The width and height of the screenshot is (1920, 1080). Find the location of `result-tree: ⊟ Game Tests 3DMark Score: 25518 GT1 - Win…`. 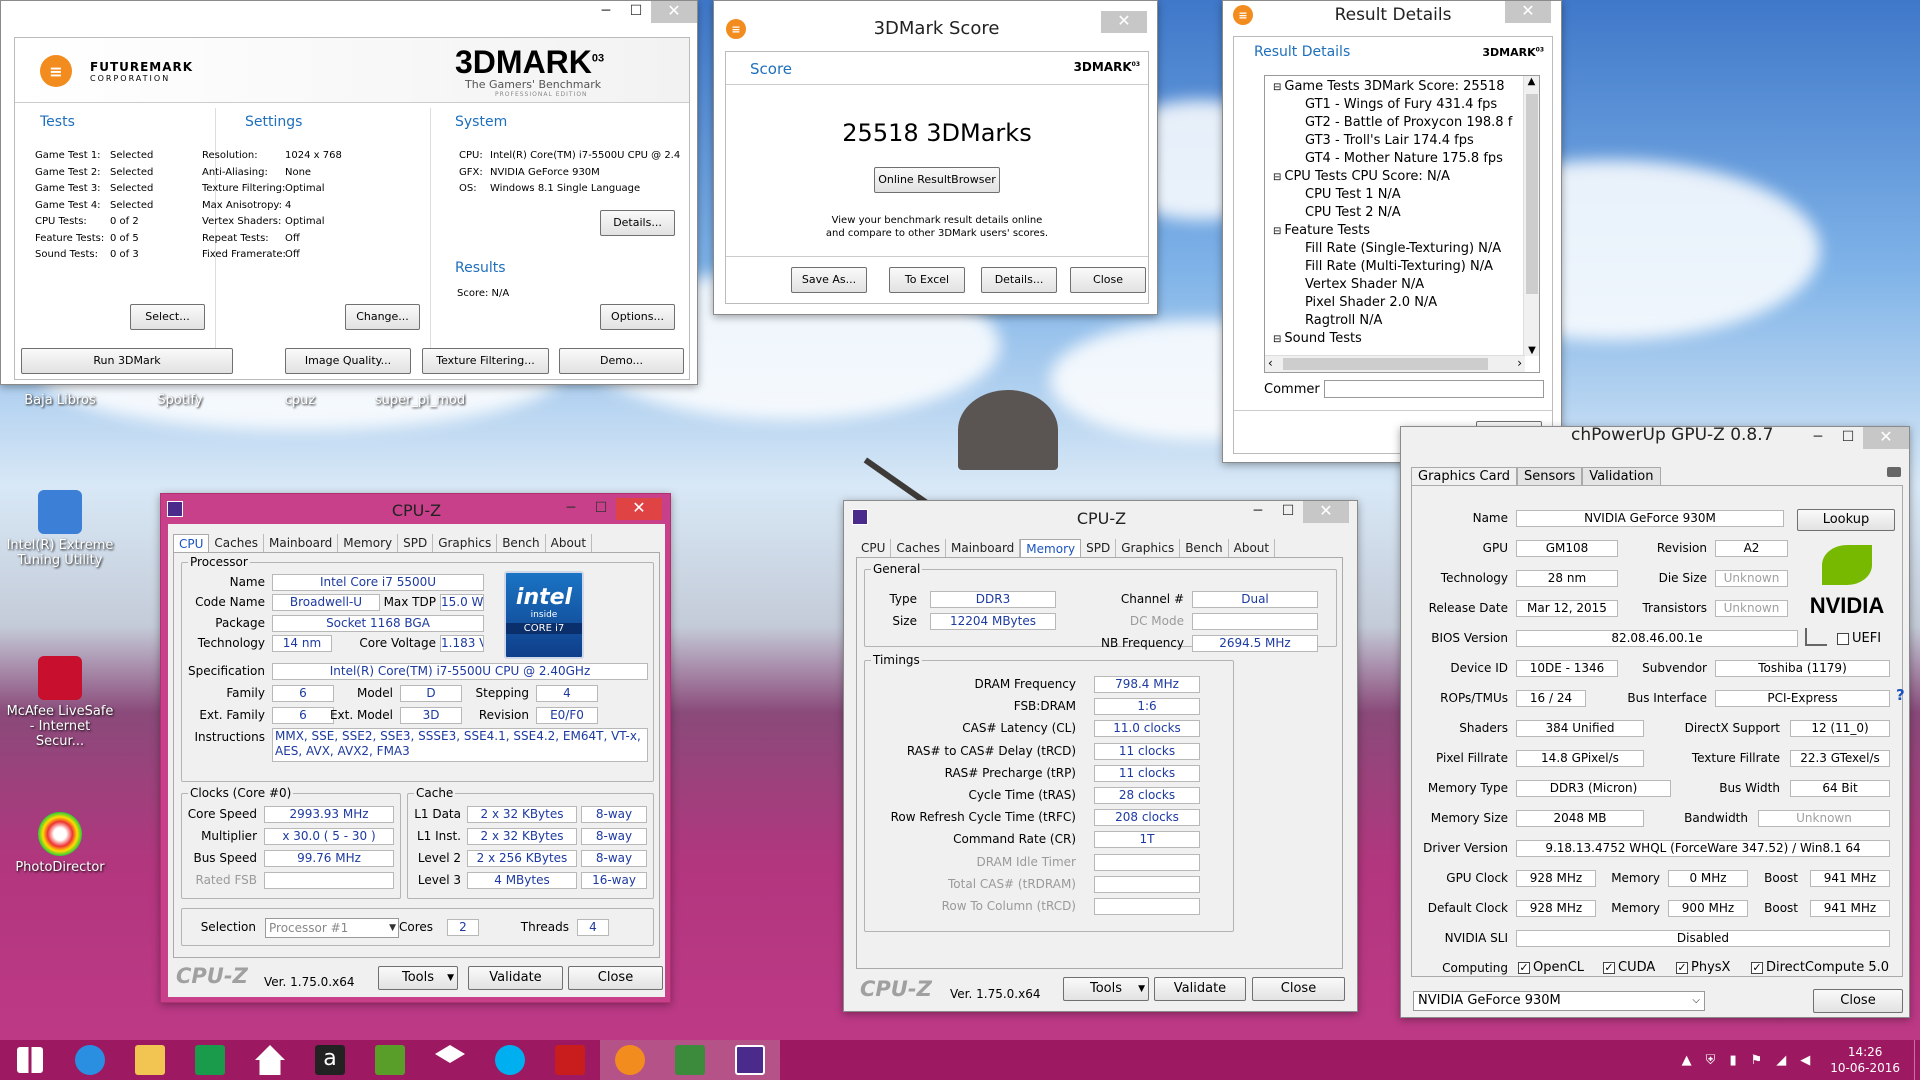

result-tree: ⊟ Game Tests 3DMark Score: 25518 GT1 - Win… is located at coordinates (1402, 224).